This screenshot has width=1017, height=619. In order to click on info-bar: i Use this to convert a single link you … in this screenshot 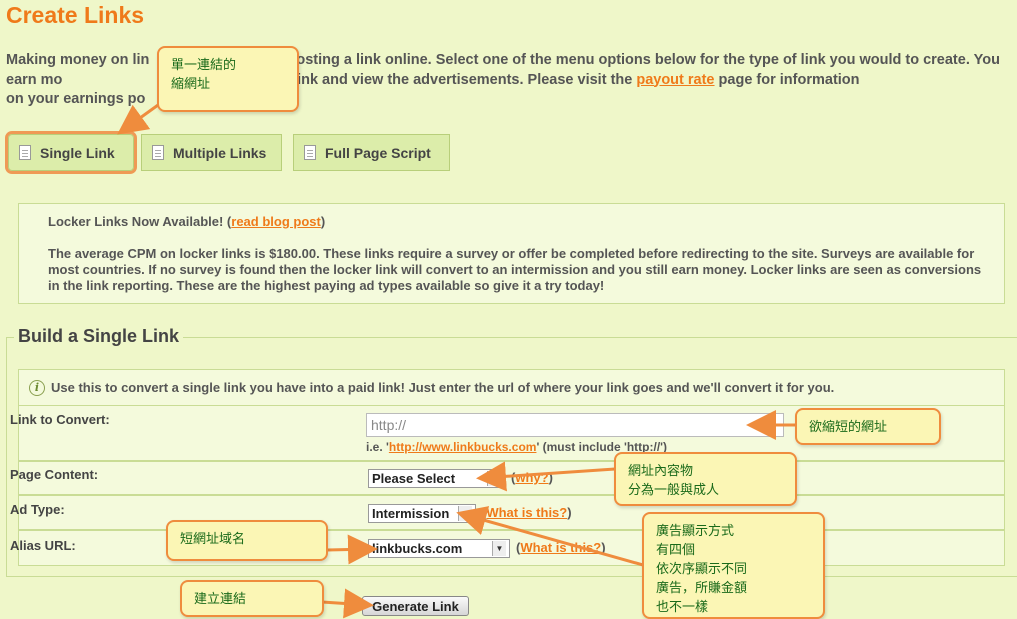, I will do `click(511, 387)`.